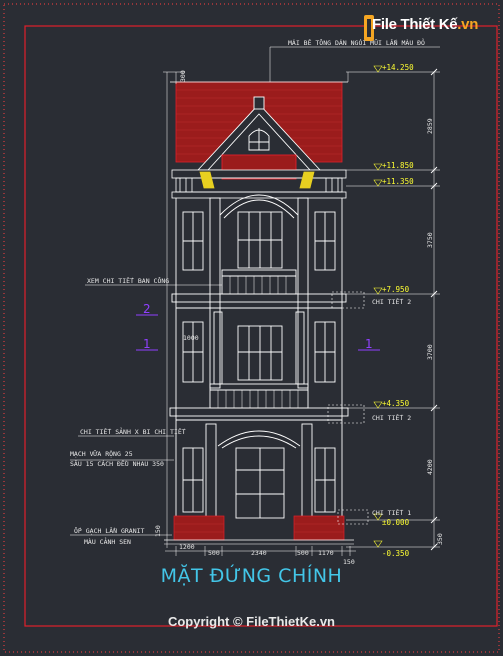  What do you see at coordinates (259, 553) in the screenshot?
I see `hdim-3: 2340` at bounding box center [259, 553].